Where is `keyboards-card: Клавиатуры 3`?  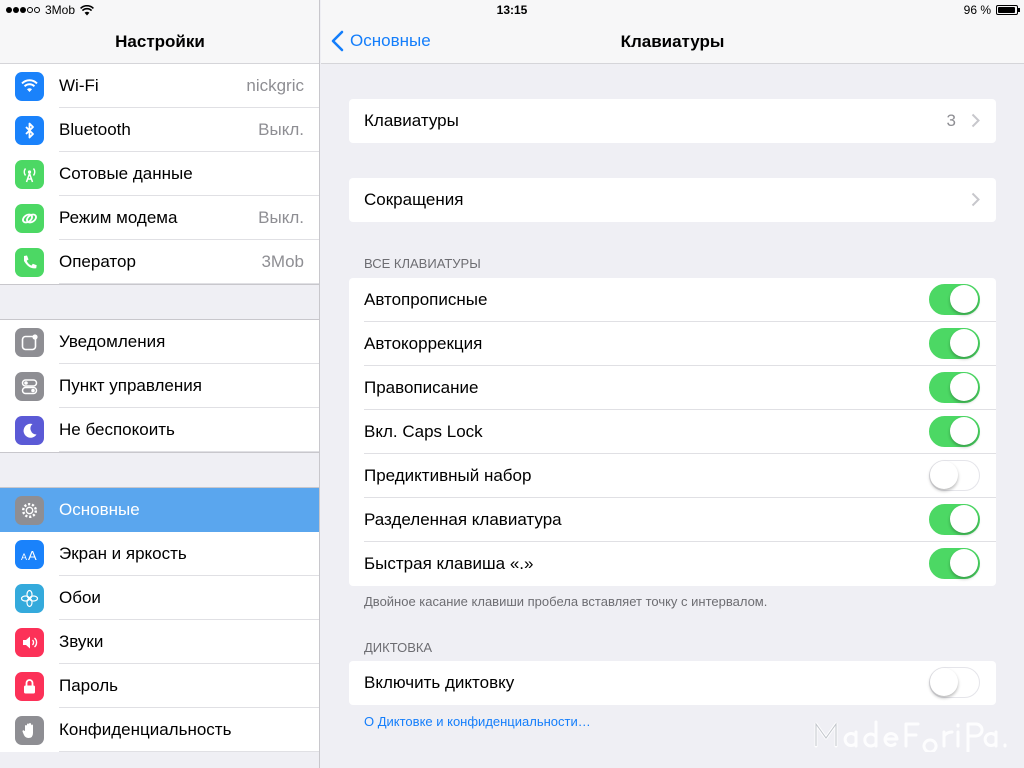 keyboards-card: Клавиатуры 3 is located at coordinates (672, 121).